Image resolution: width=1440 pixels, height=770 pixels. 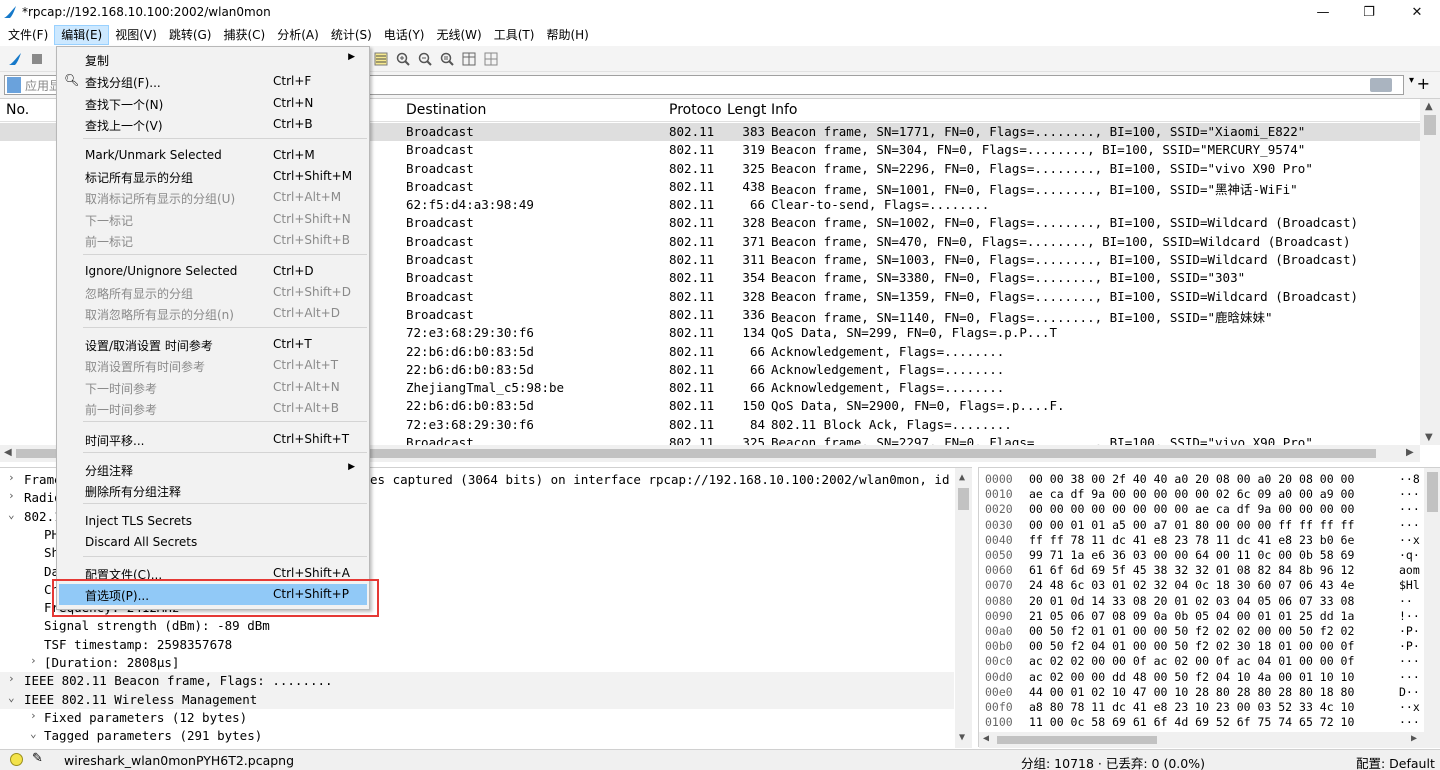 I want to click on normal-size-button, so click(x=447, y=59).